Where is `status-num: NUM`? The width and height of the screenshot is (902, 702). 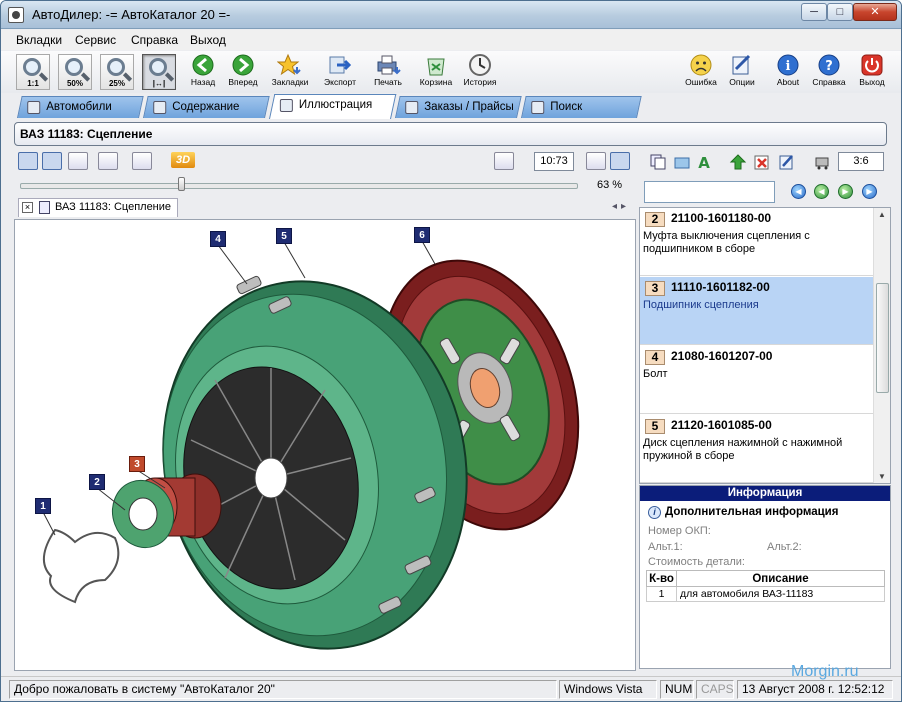 status-num: NUM is located at coordinates (677, 689).